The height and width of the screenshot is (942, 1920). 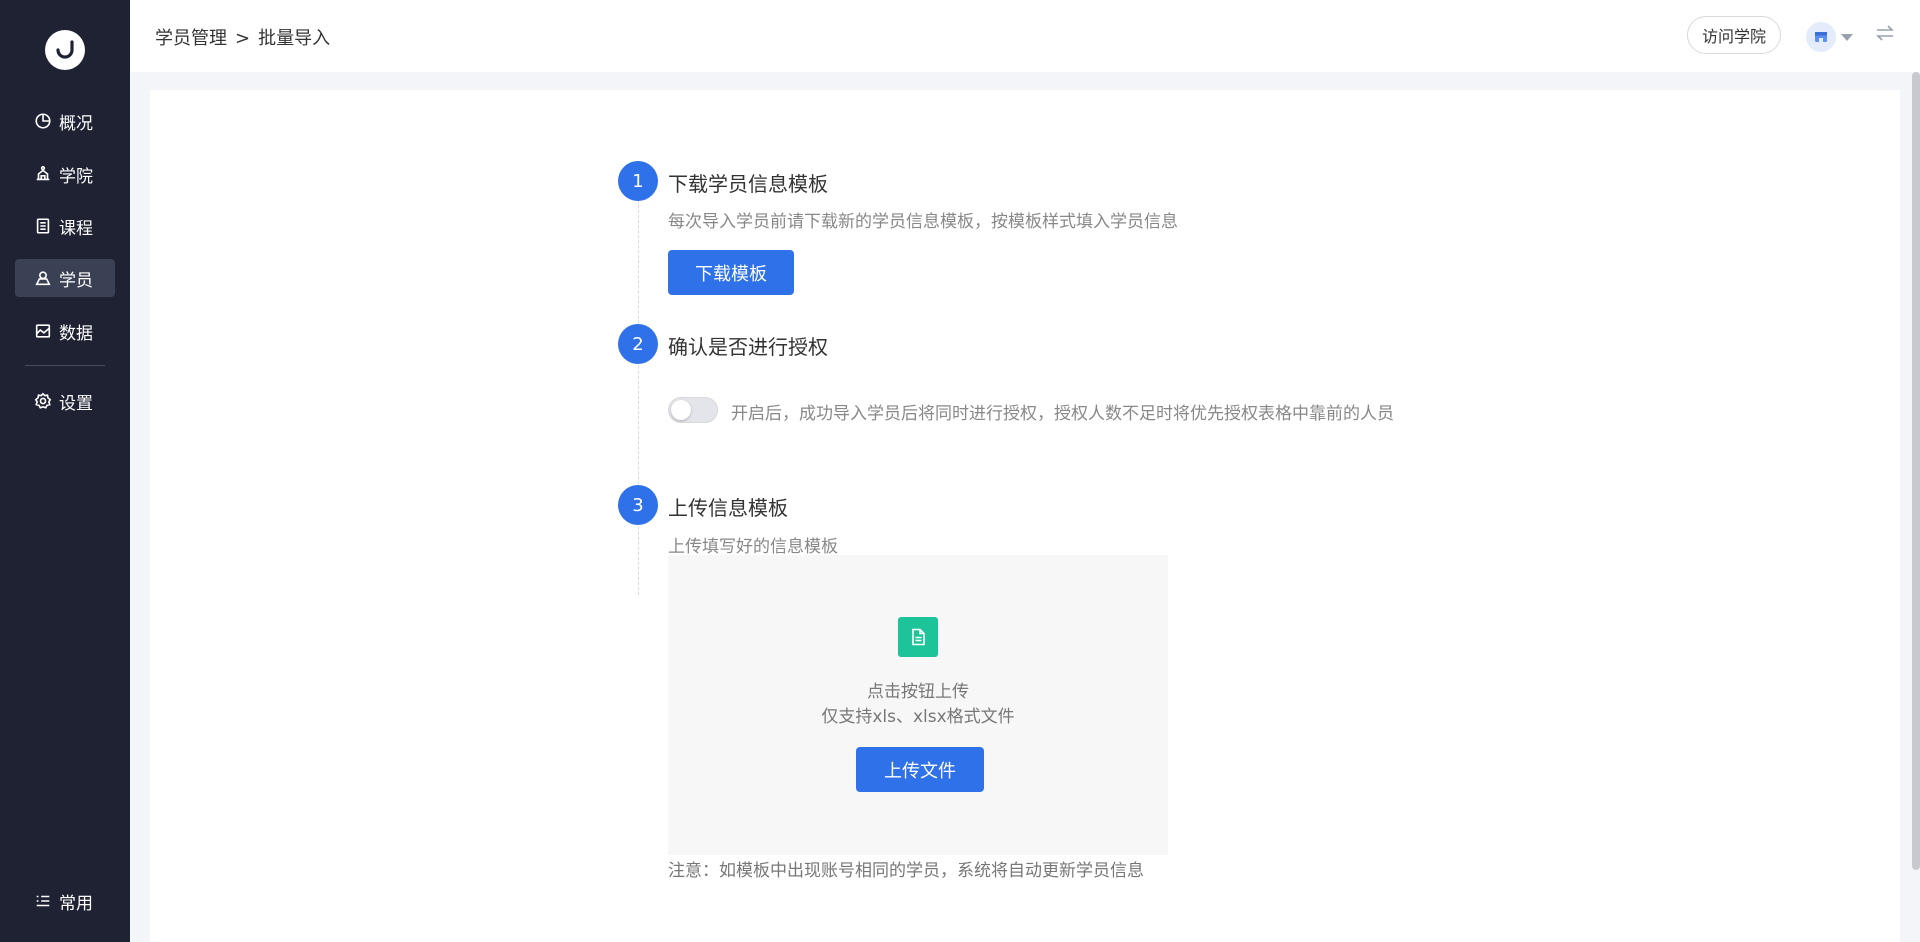 I want to click on store-switcher, so click(x=1829, y=37).